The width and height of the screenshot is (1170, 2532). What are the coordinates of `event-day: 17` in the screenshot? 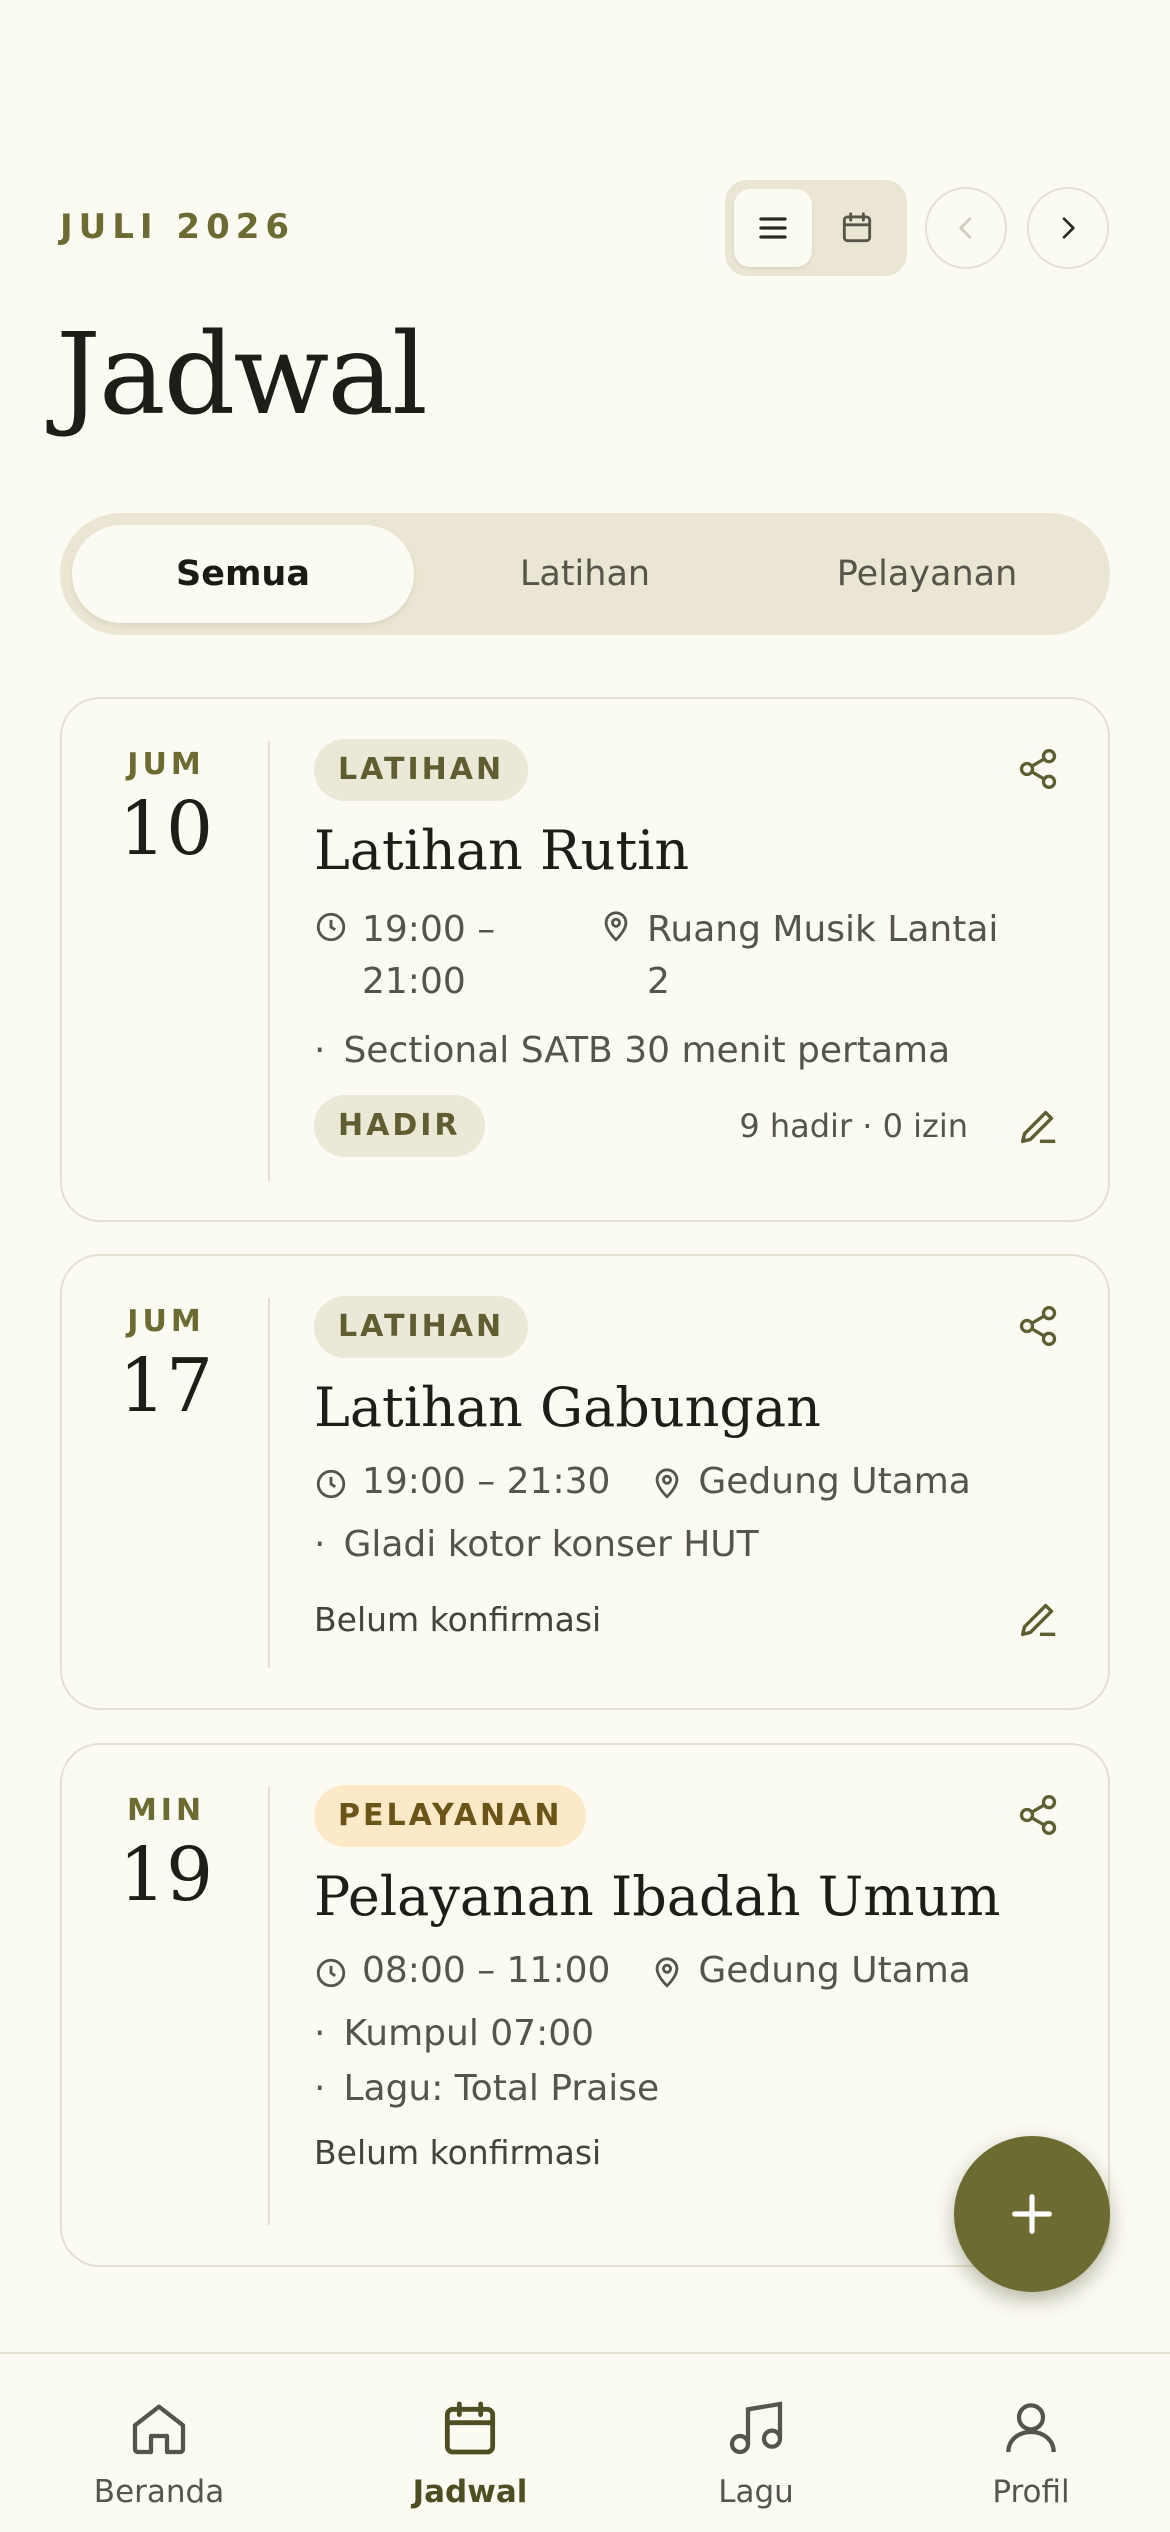 It's located at (166, 1386).